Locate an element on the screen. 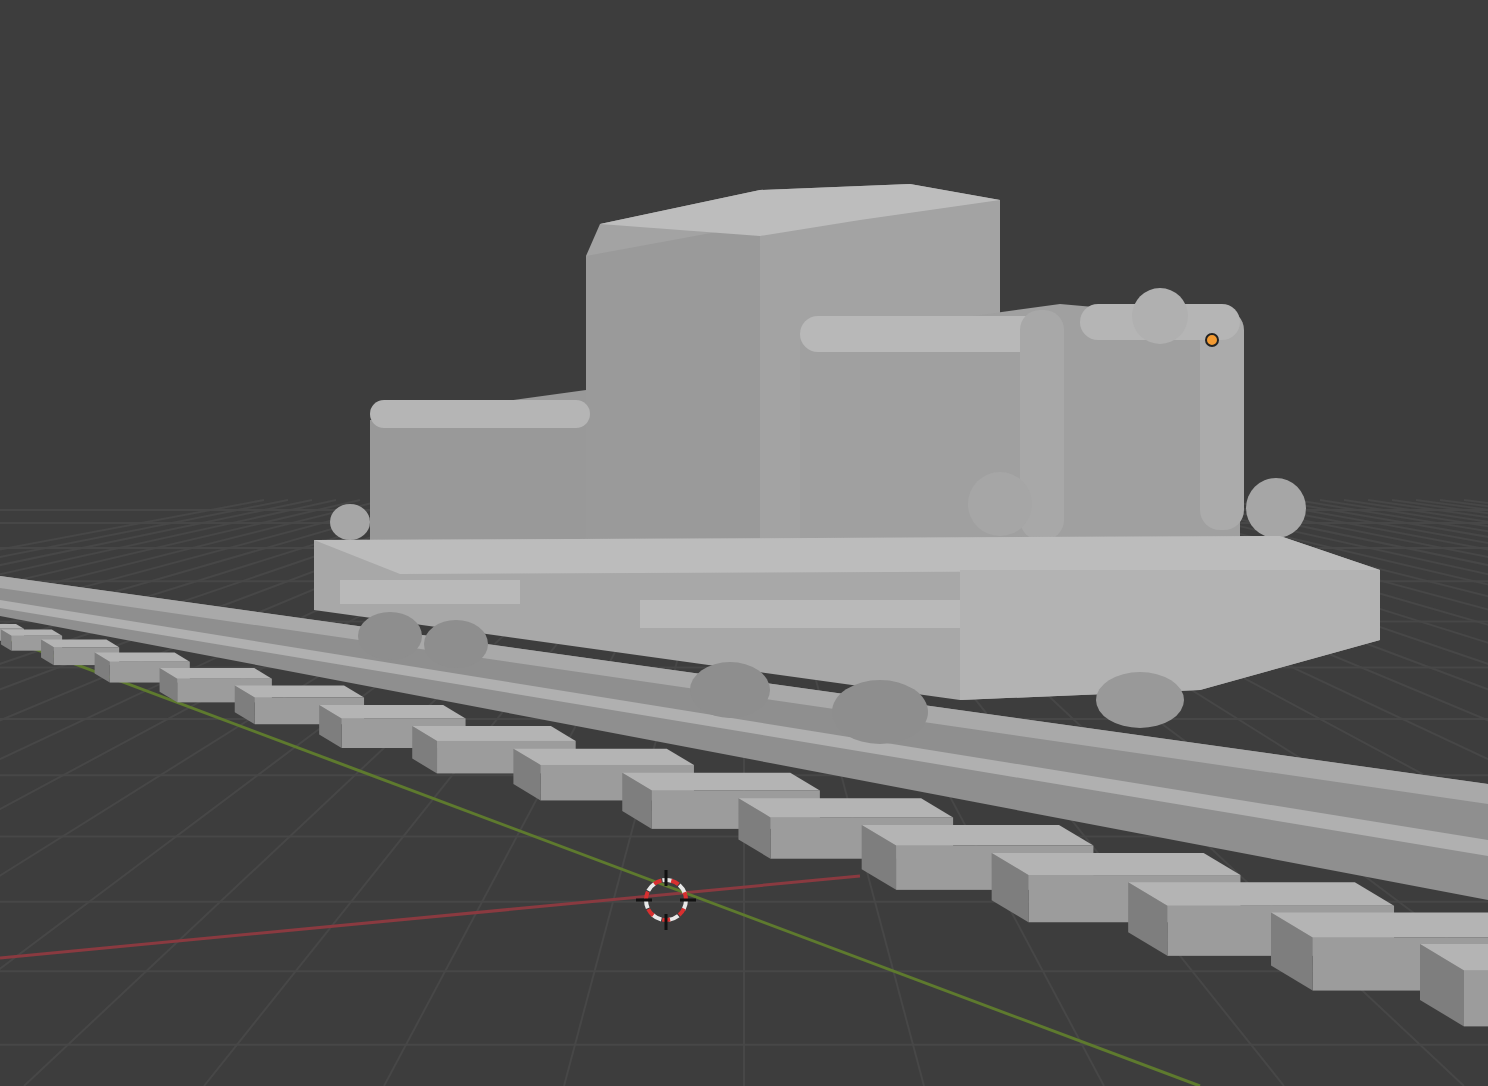  3d-cursor-icon is located at coordinates (666, 900).